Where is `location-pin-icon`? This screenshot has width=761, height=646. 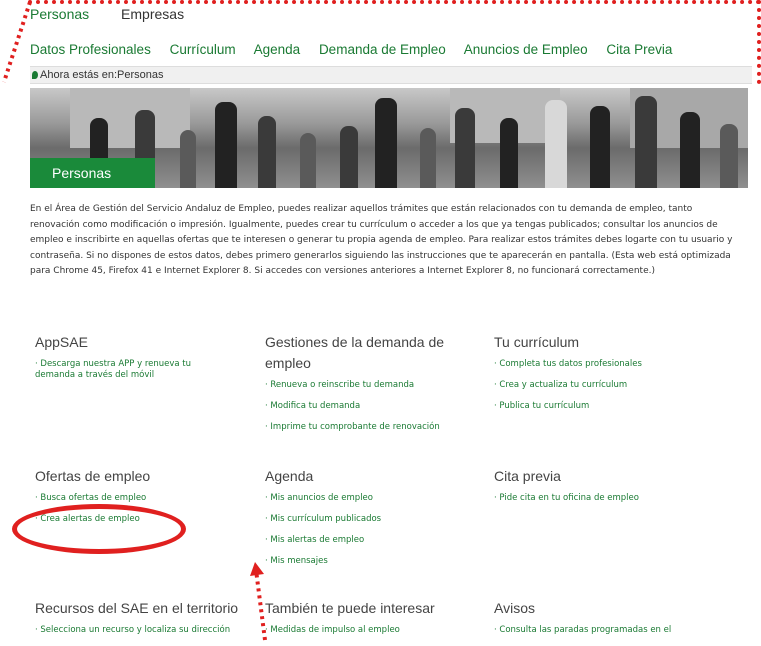
location-pin-icon is located at coordinates (35, 75).